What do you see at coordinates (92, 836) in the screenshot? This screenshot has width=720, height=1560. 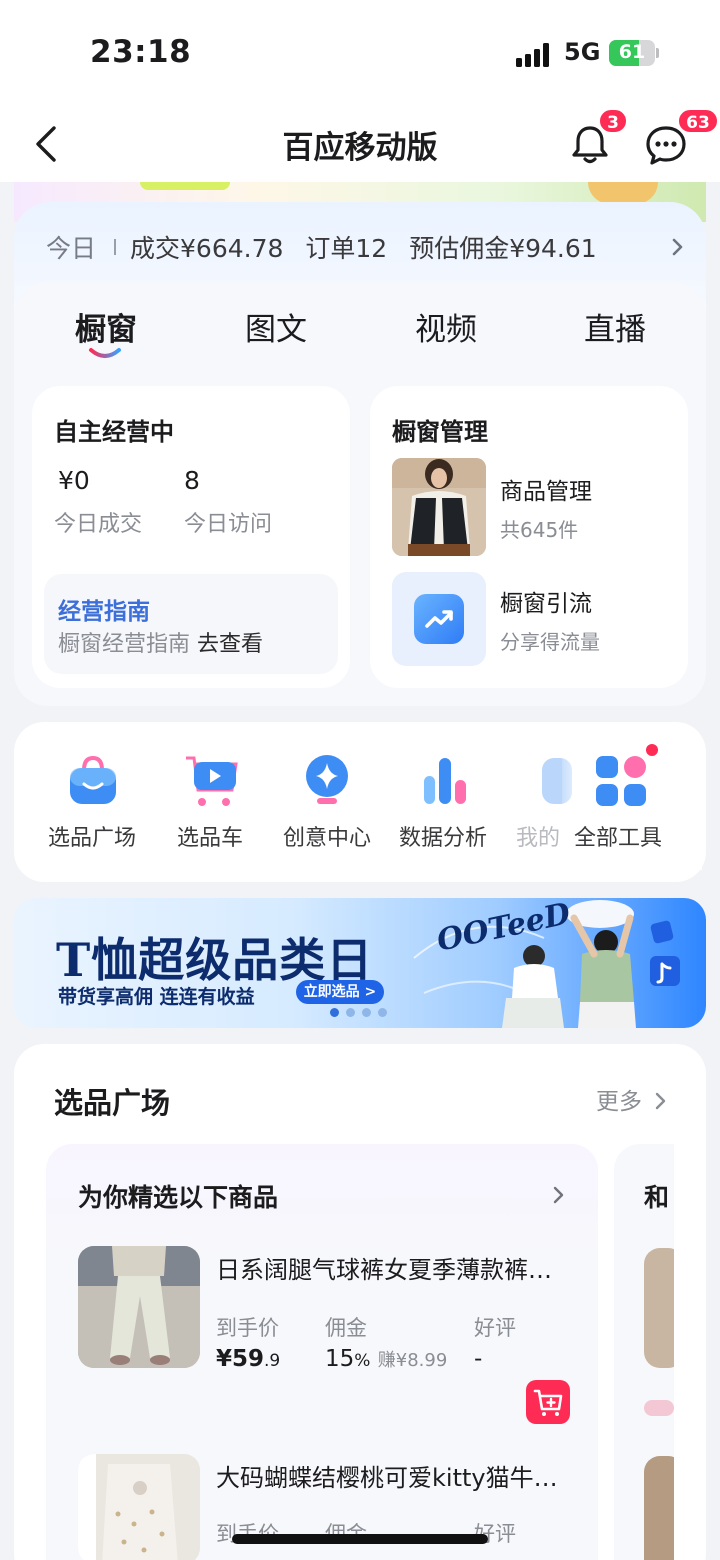 I see `tool-label-selection-plaza: 选品广场` at bounding box center [92, 836].